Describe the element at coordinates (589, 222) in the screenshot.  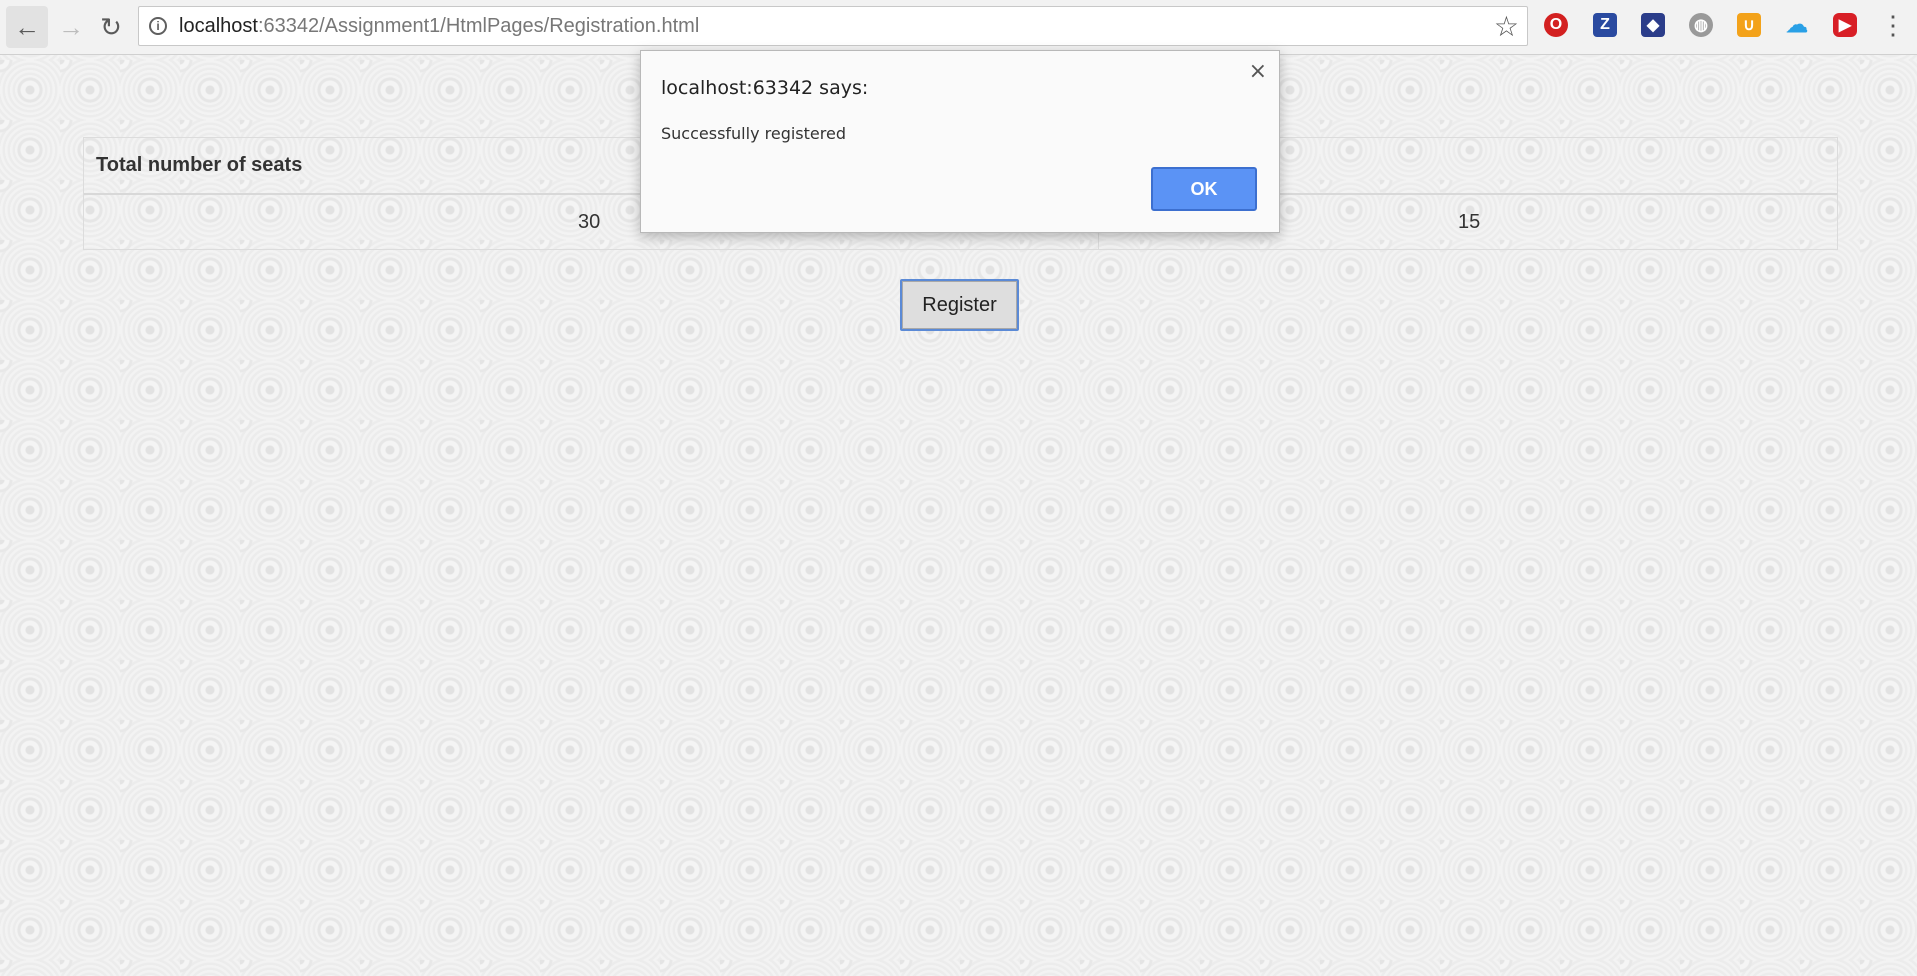
I see `total-seats-value: 30` at that location.